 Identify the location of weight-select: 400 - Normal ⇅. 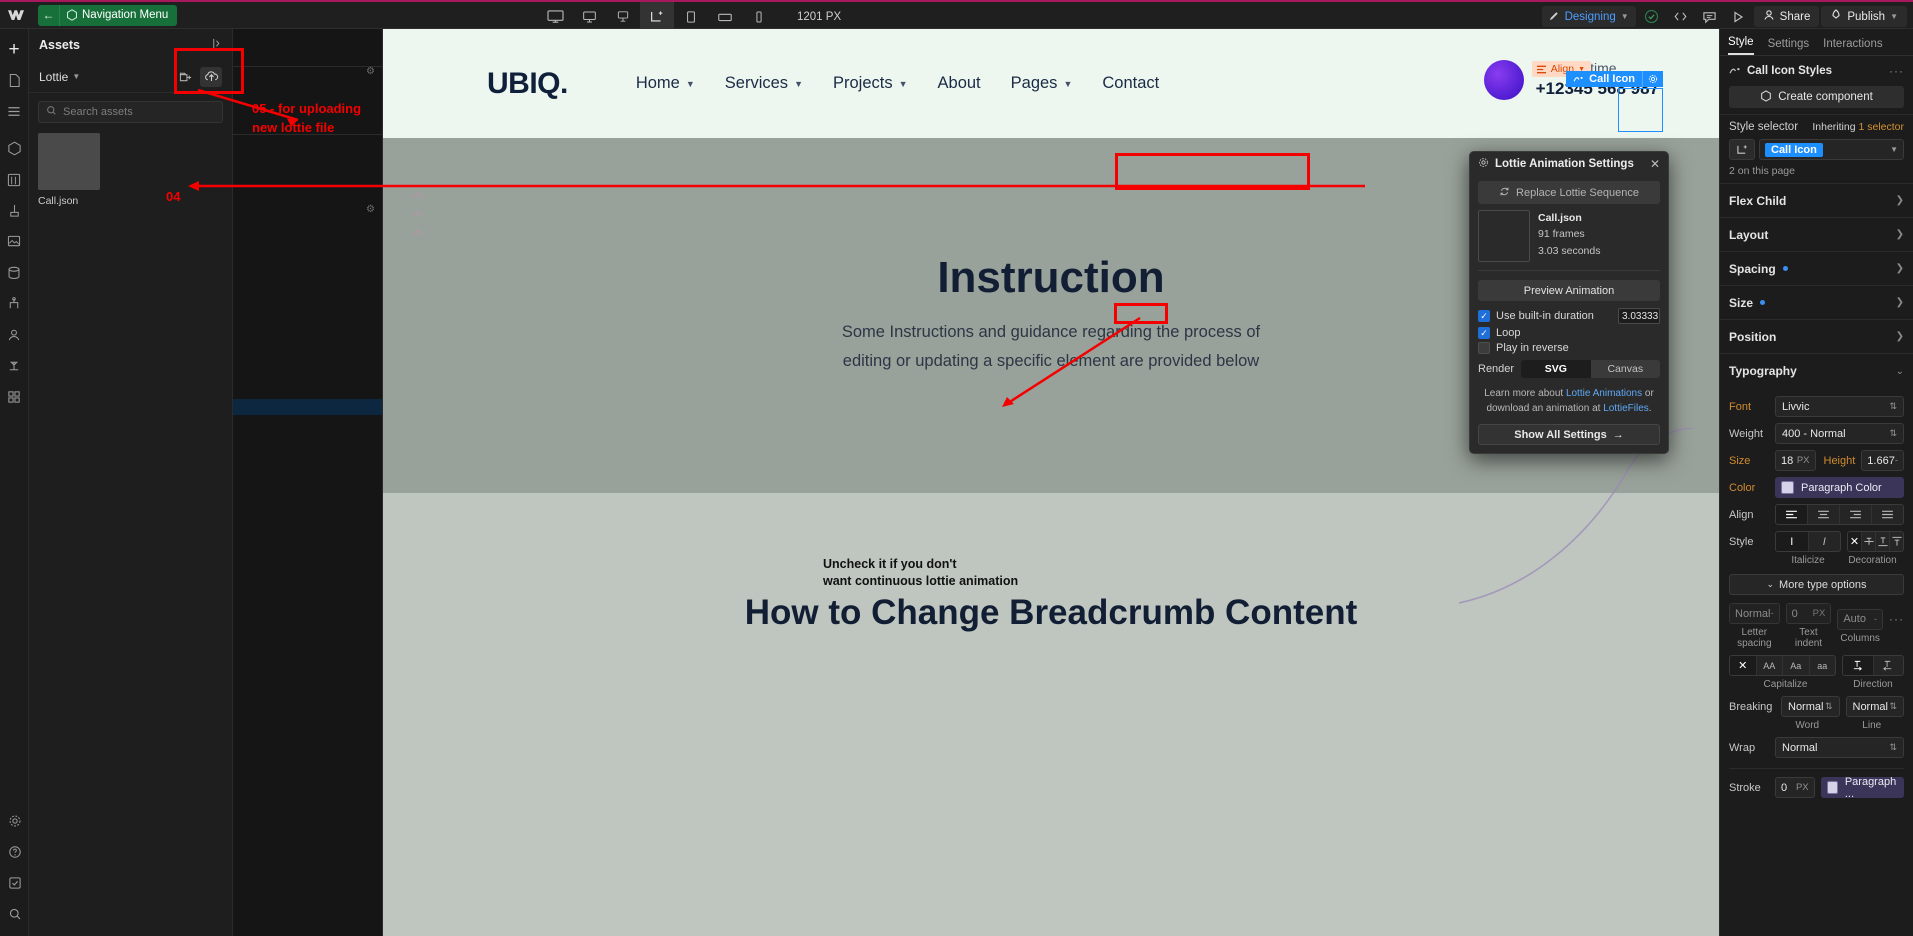
(1839, 433).